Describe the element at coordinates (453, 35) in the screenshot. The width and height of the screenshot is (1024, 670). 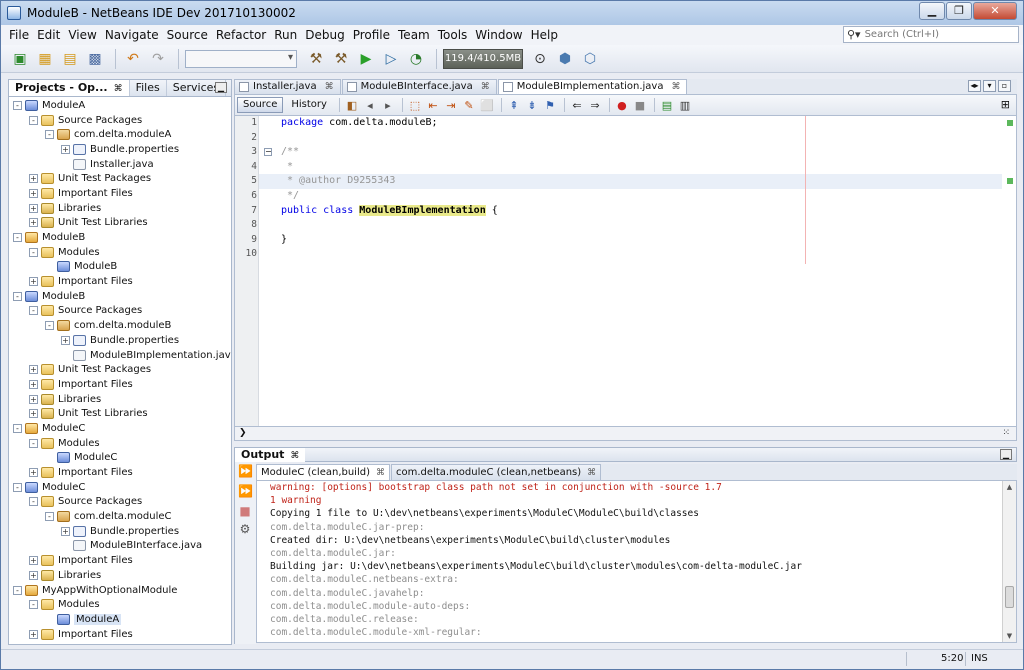
I see `menu-tools: Tools` at that location.